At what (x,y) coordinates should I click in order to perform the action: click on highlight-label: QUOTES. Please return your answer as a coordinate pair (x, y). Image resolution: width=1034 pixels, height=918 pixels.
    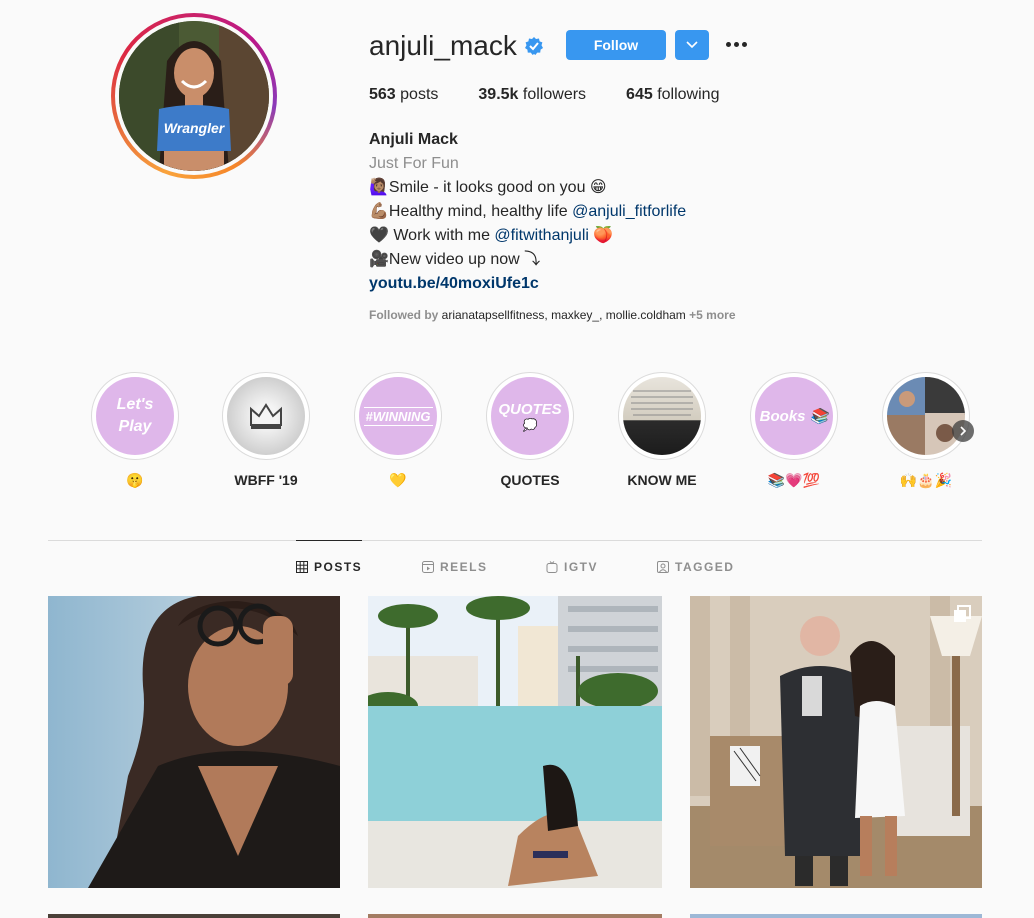
    Looking at the image, I should click on (530, 480).